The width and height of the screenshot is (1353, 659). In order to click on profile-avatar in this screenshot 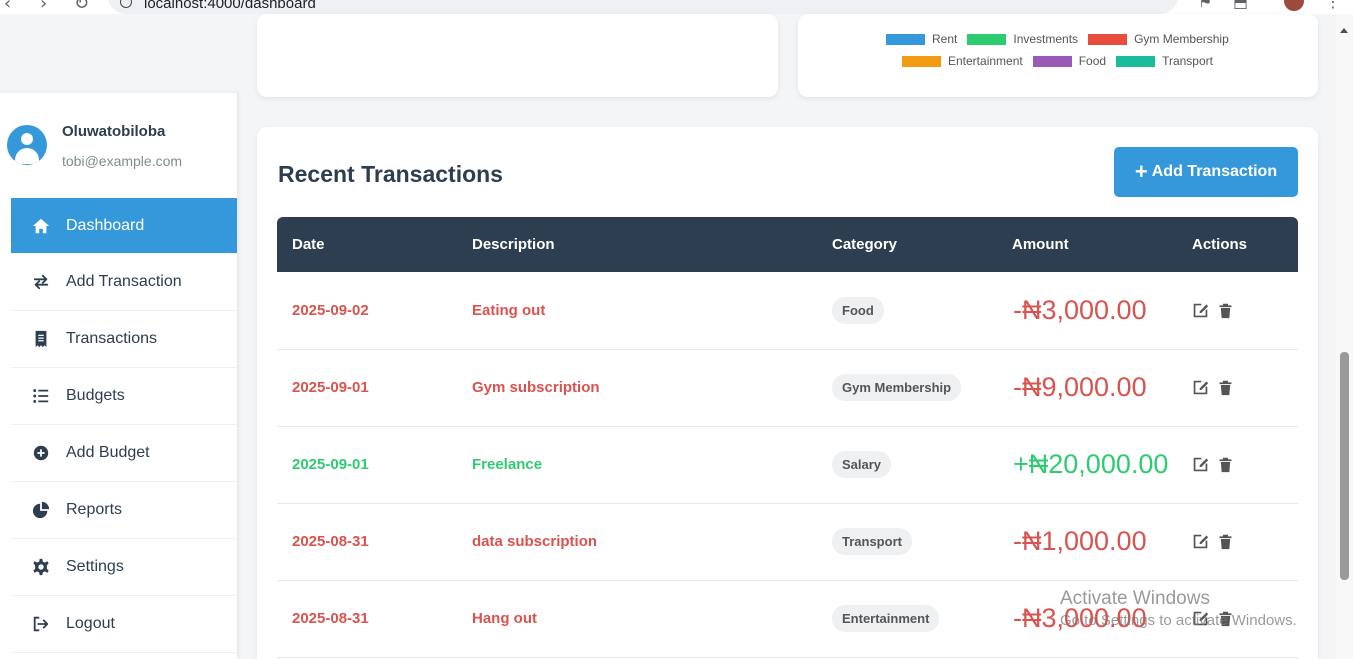, I will do `click(1294, 5)`.